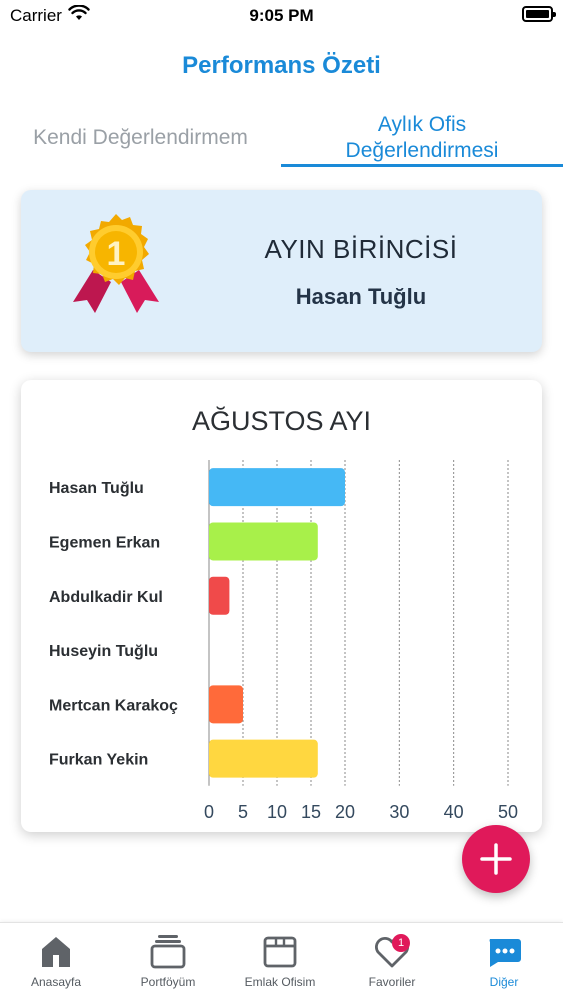 Image resolution: width=563 pixels, height=1000 pixels. I want to click on tab-label: Kendi Değerlendirmem, so click(140, 137).